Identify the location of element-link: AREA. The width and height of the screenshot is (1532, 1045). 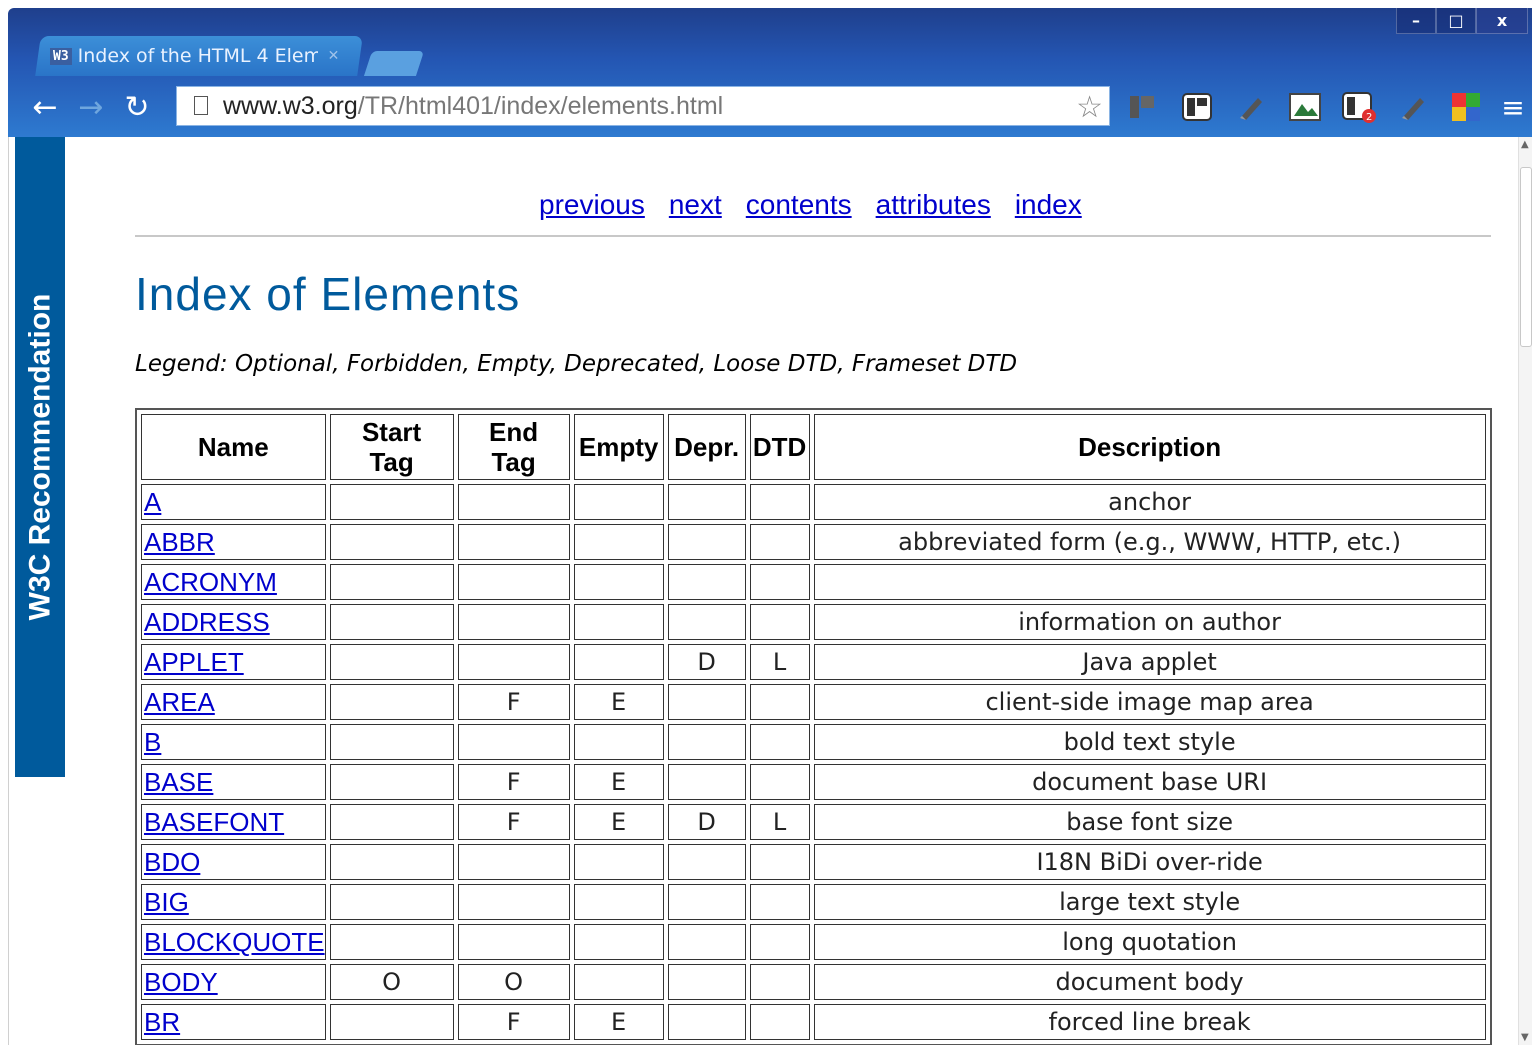
(179, 702).